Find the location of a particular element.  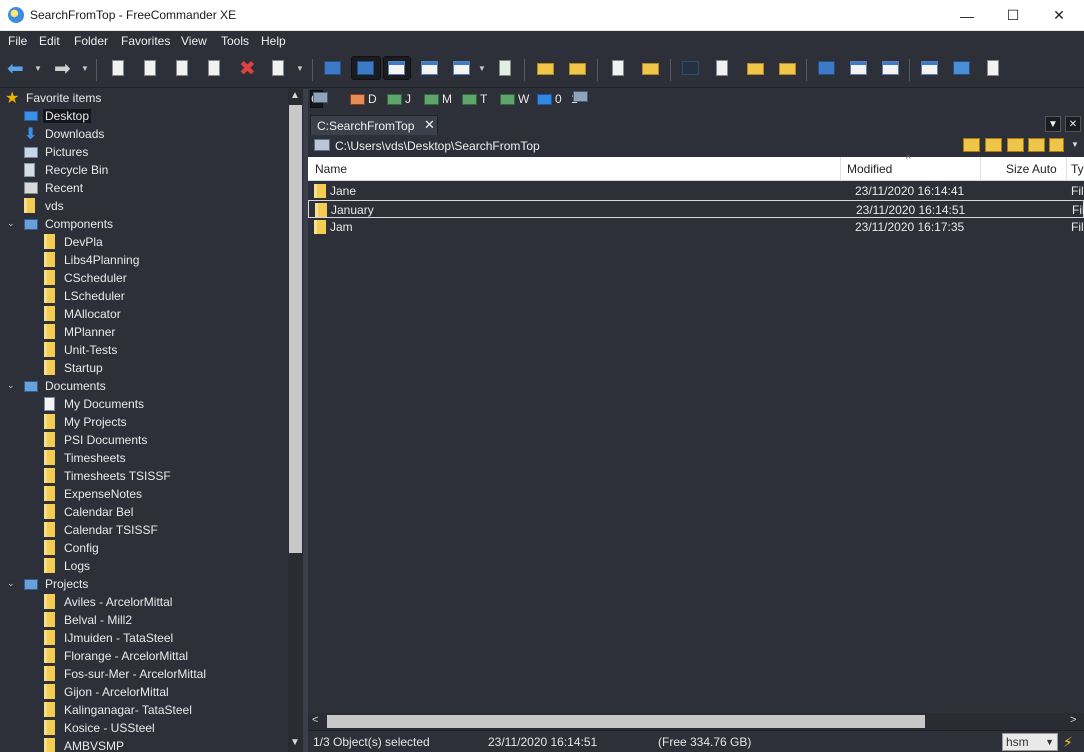

tree-item: LScheduler is located at coordinates (144, 296).